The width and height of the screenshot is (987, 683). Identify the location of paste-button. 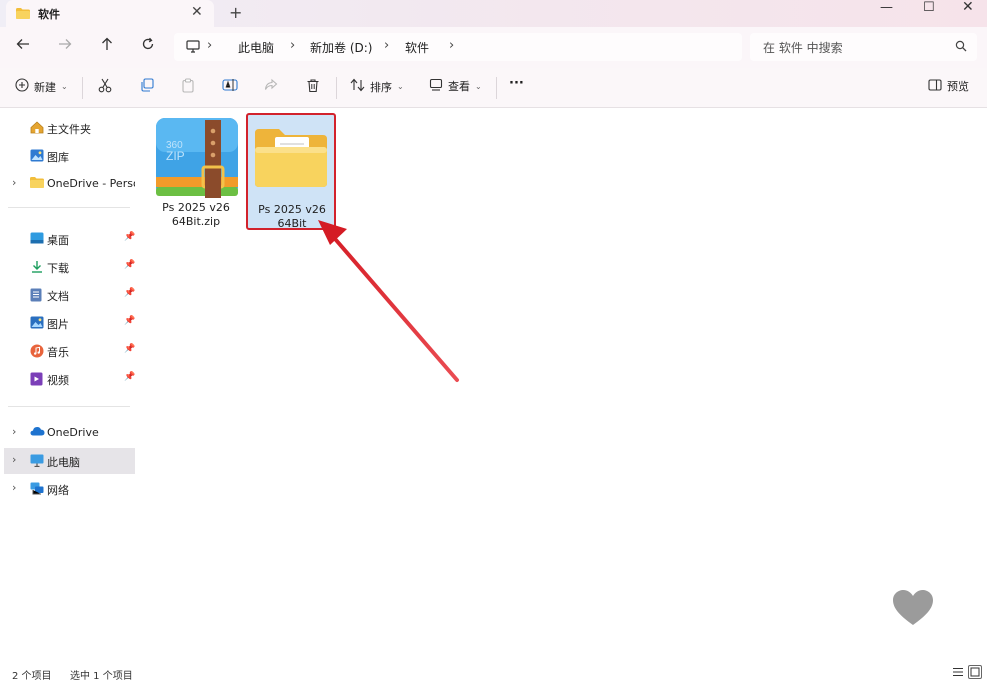
(188, 85).